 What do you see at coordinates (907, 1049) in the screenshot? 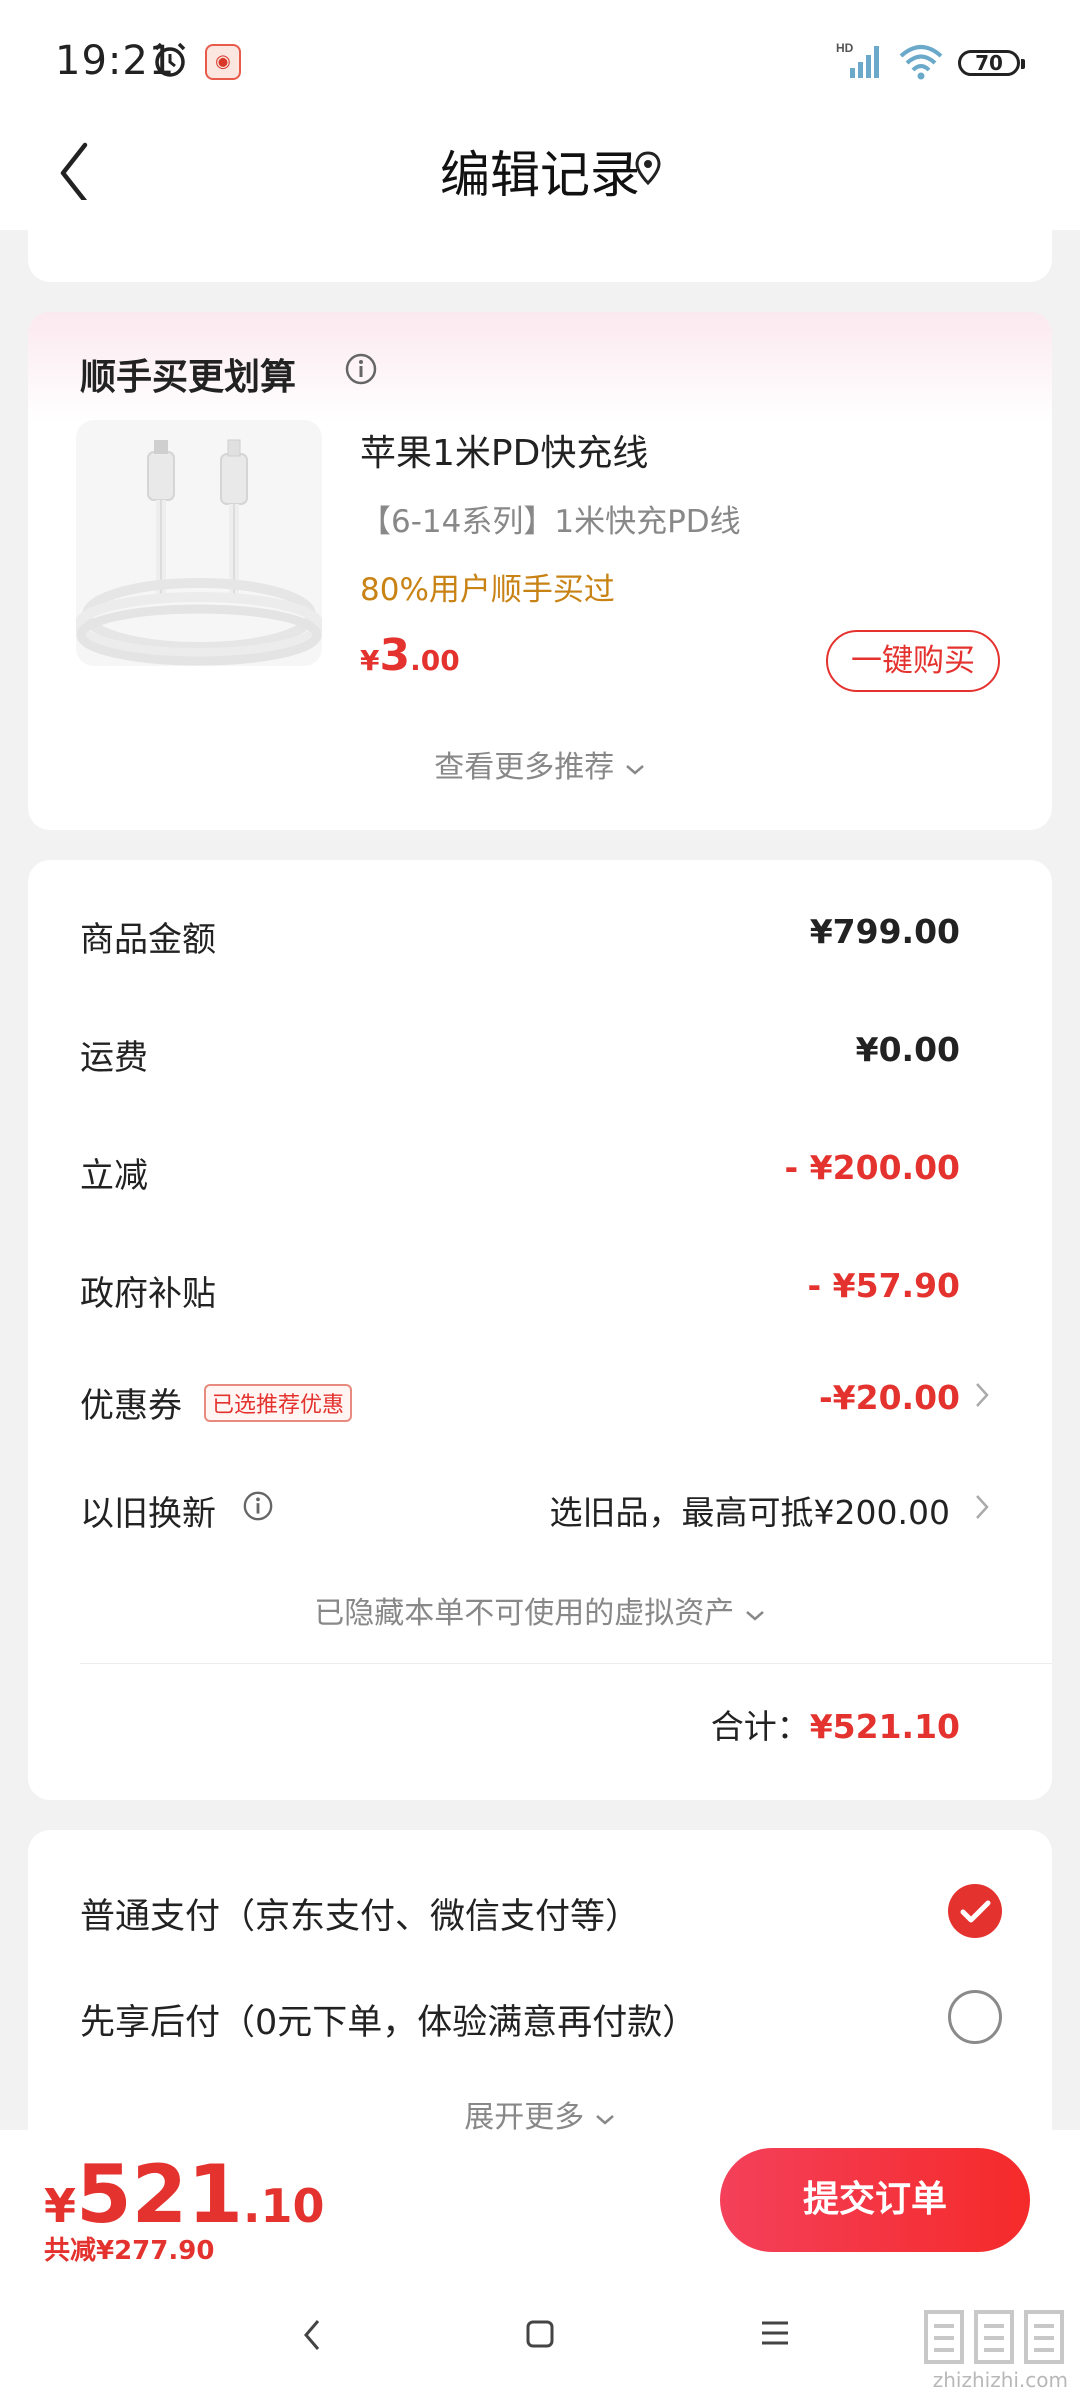
I see `shipping-value: ¥0.00` at bounding box center [907, 1049].